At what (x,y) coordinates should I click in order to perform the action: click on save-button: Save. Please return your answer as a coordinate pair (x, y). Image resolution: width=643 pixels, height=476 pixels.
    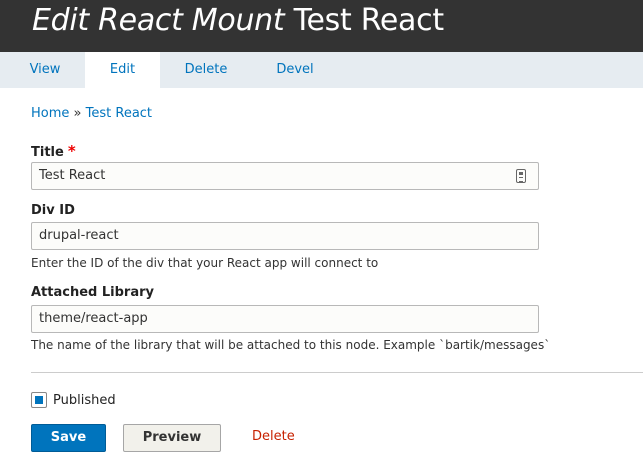
    Looking at the image, I should click on (68, 438).